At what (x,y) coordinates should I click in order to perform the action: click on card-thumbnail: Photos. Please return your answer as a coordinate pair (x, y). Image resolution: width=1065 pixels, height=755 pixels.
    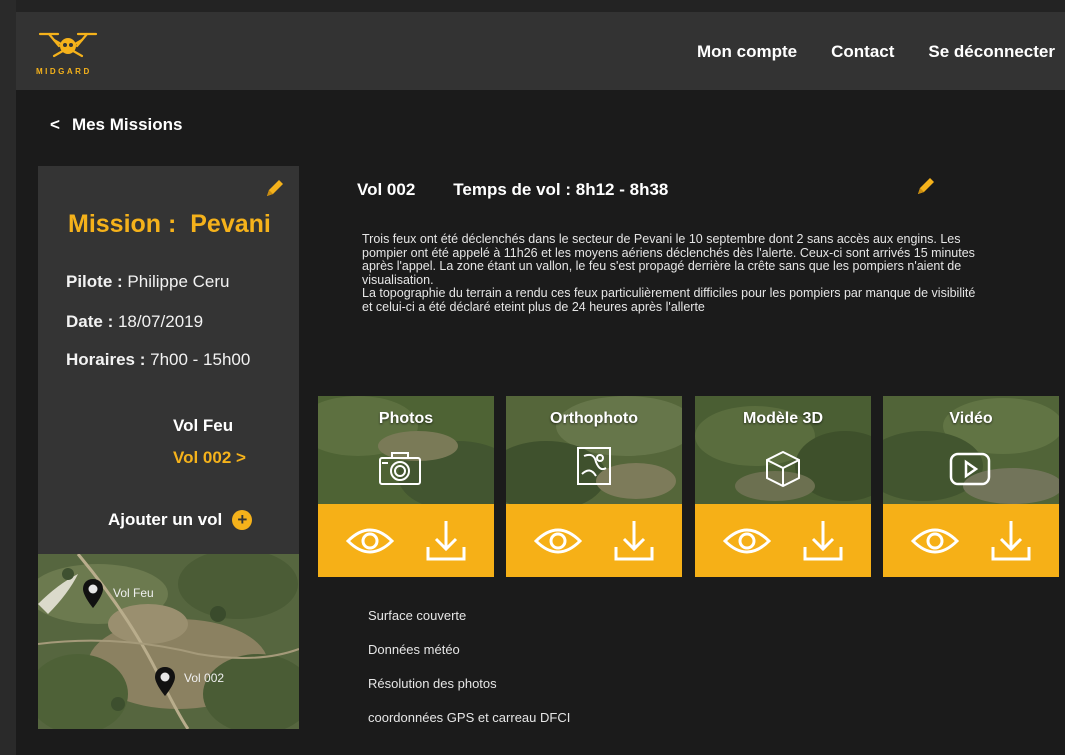
    Looking at the image, I should click on (406, 450).